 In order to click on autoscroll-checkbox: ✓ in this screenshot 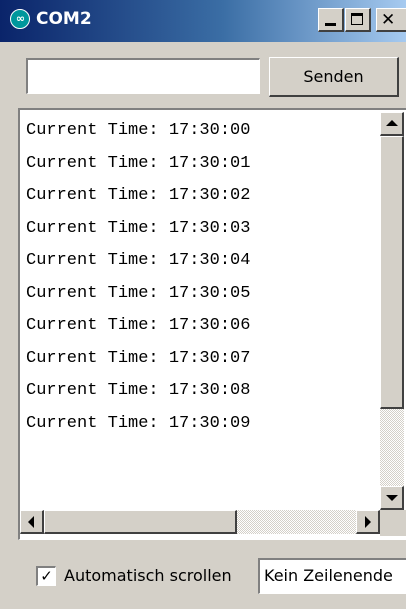, I will do `click(46, 576)`.